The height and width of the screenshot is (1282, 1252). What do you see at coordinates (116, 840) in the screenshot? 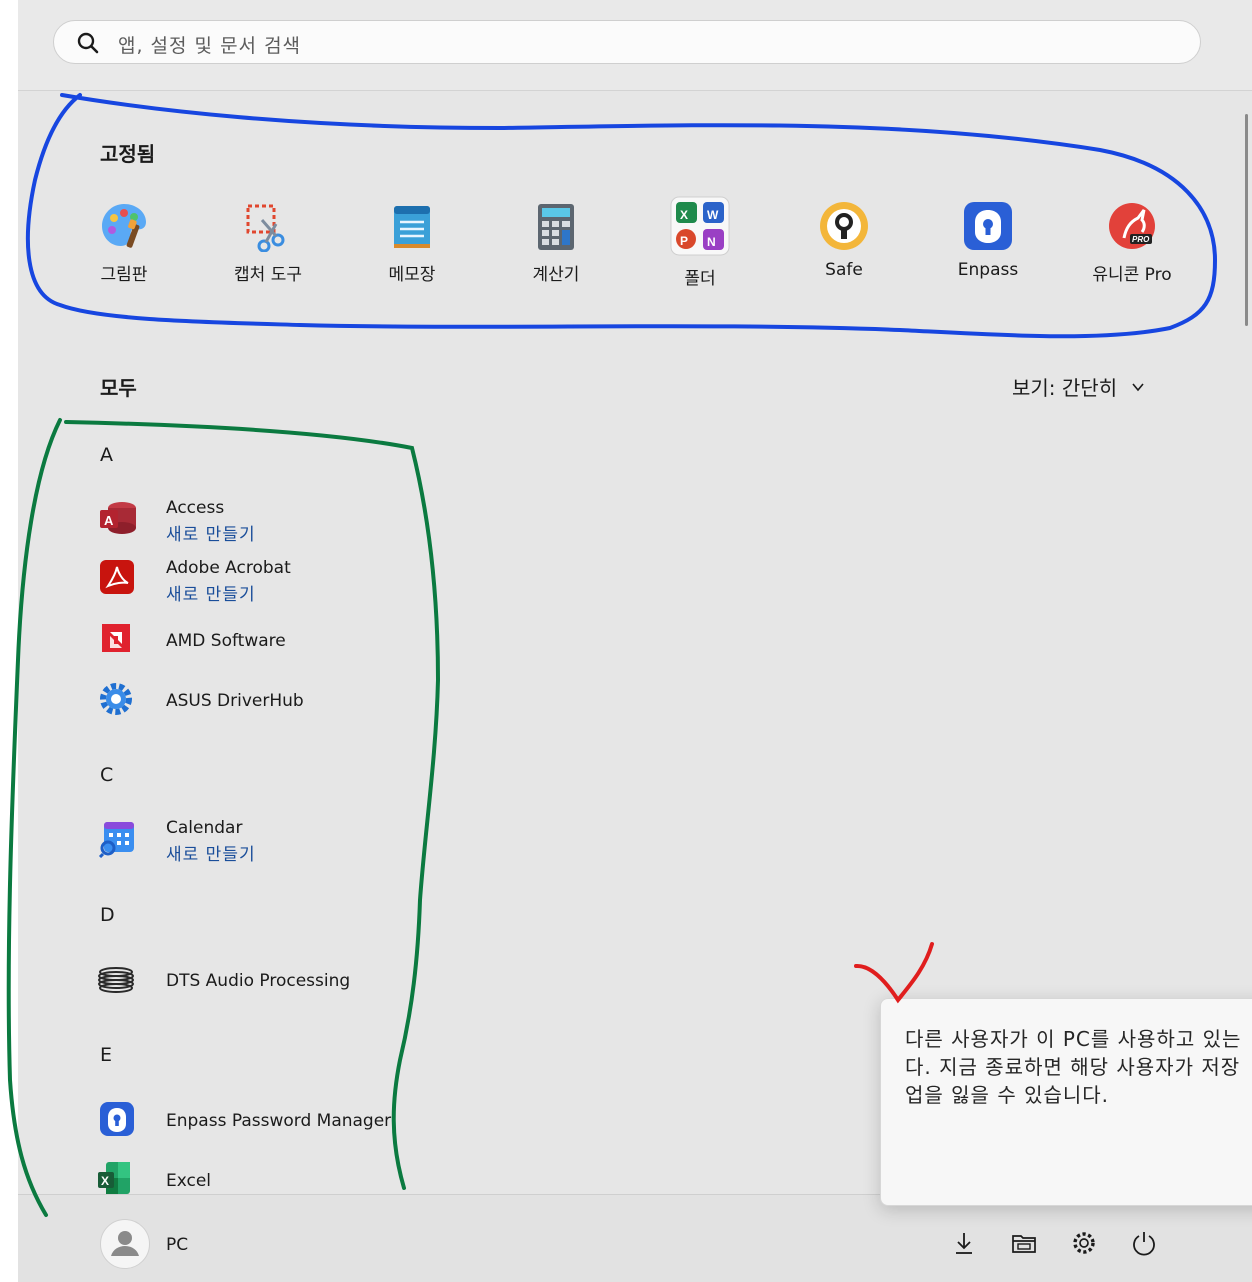
I see `calendar-icon` at bounding box center [116, 840].